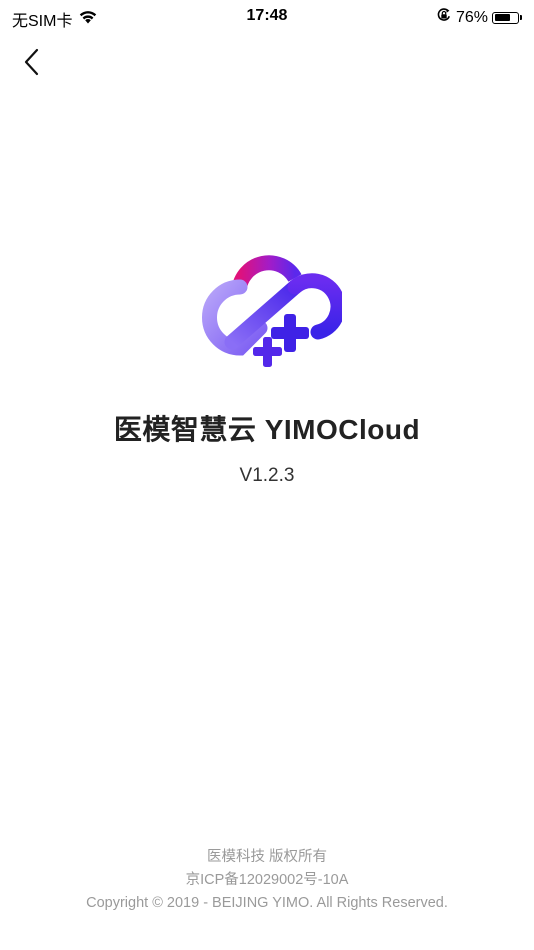 The width and height of the screenshot is (534, 950). What do you see at coordinates (267, 475) in the screenshot?
I see `app-version: V1.2.3` at bounding box center [267, 475].